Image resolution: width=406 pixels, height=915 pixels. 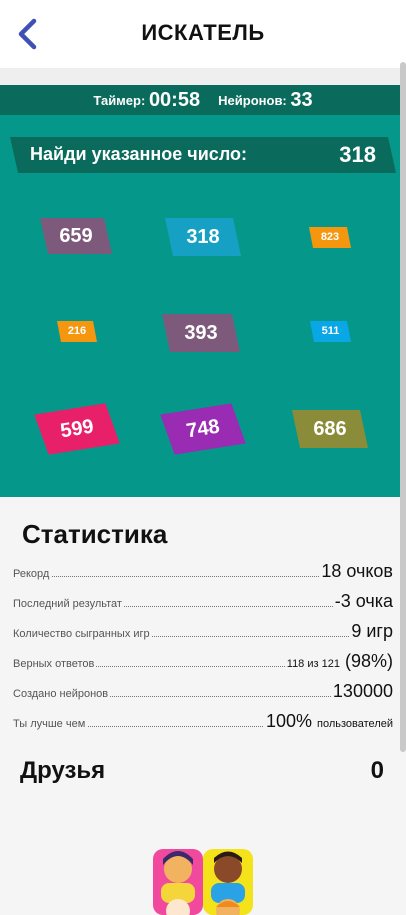 I want to click on tile-value: 748, so click(x=203, y=429).